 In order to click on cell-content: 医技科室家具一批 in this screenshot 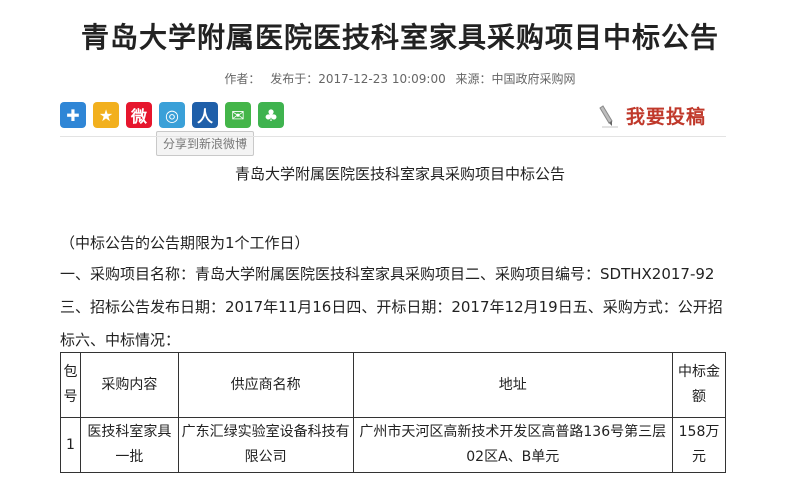, I will do `click(129, 445)`.